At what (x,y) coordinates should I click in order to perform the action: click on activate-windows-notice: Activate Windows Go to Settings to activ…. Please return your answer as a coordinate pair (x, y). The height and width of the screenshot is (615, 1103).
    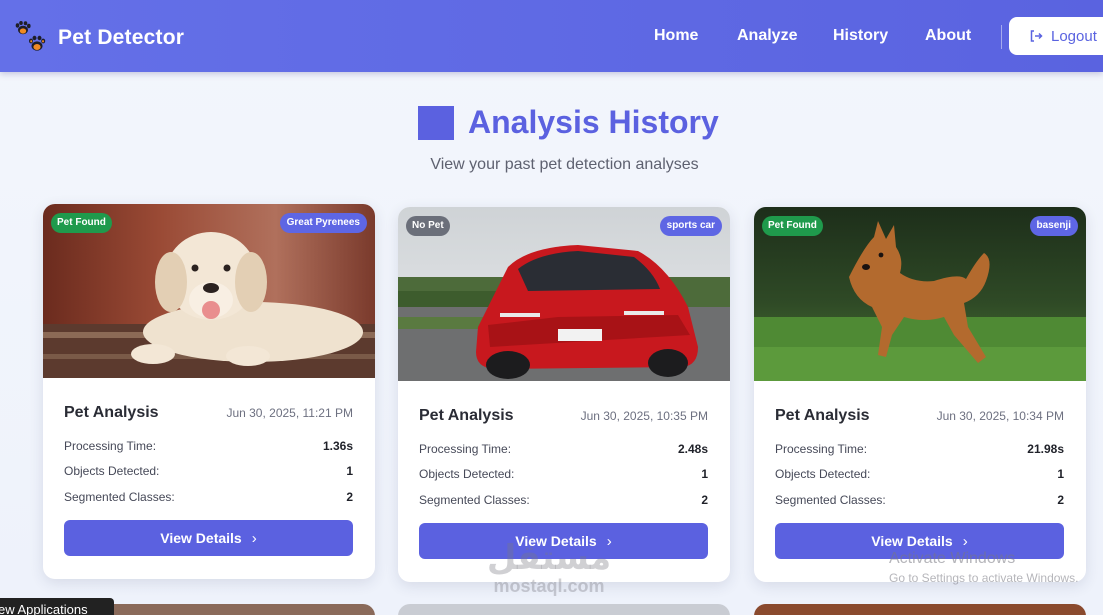
    Looking at the image, I should click on (983, 567).